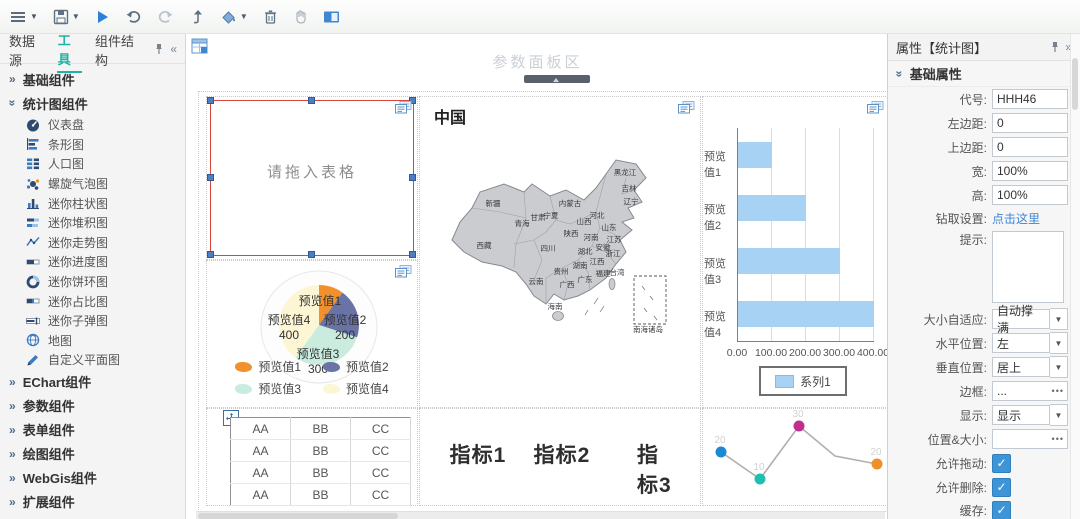  Describe the element at coordinates (1021, 343) in the screenshot. I see `halign-select: 左` at that location.